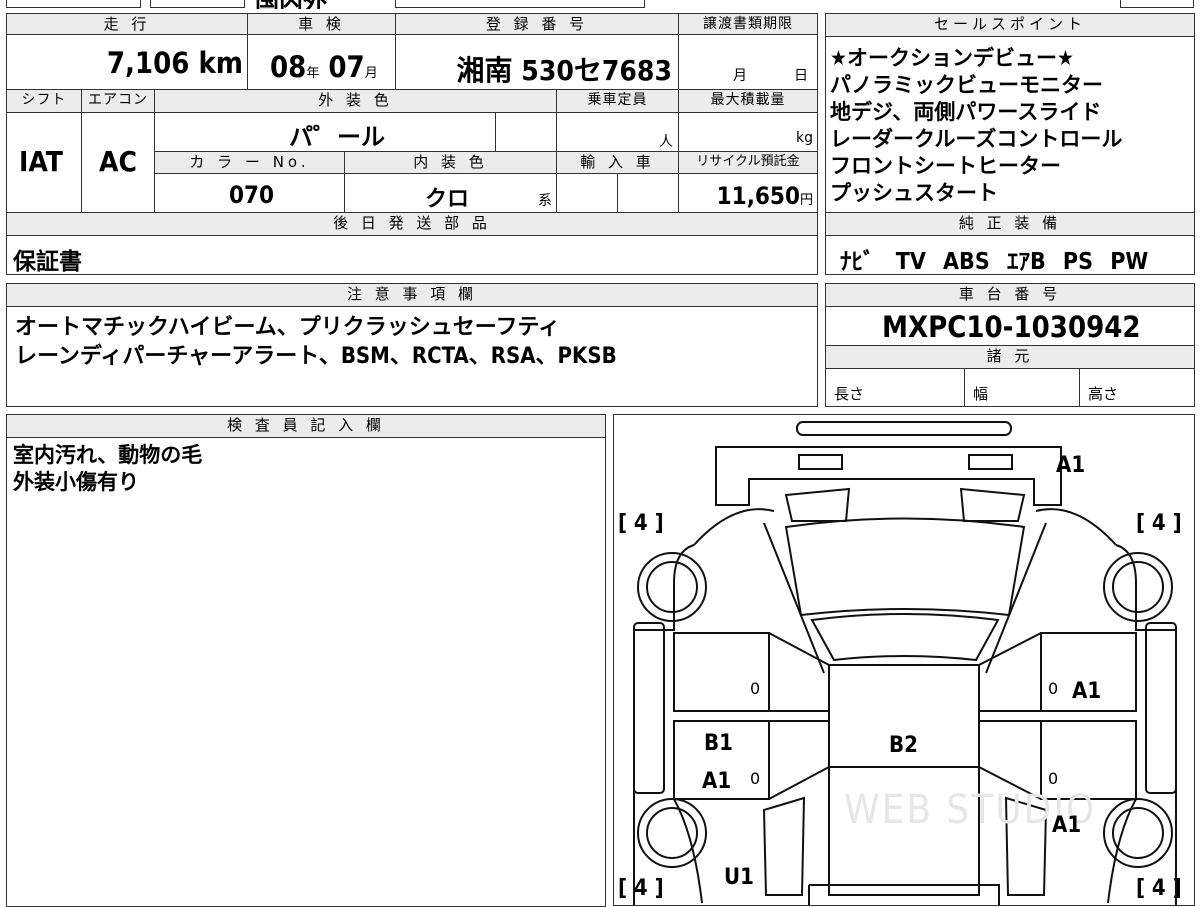 The width and height of the screenshot is (1200, 907). What do you see at coordinates (1129, 262) in the screenshot?
I see `equipment-item: PW` at bounding box center [1129, 262].